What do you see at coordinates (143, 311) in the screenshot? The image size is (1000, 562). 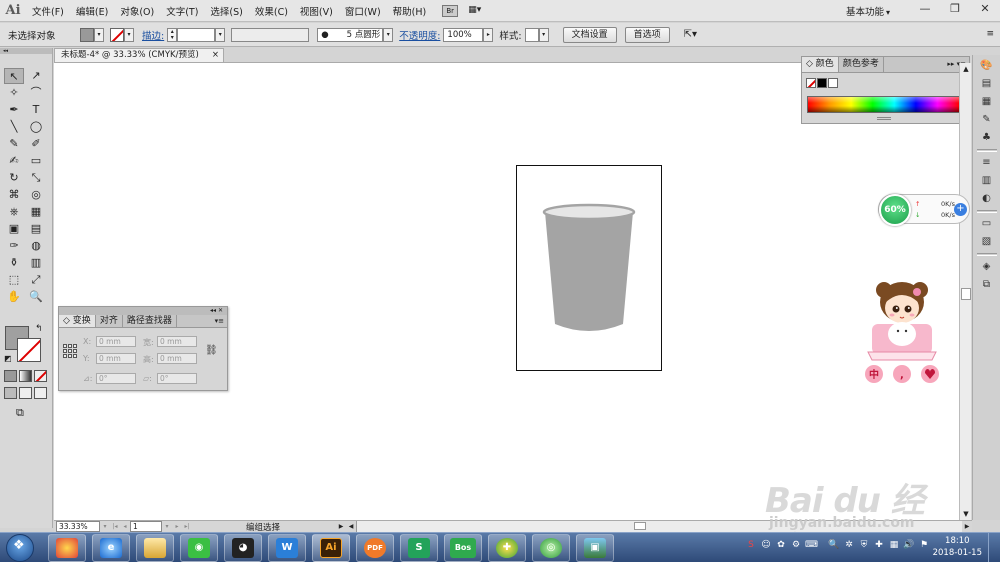 I see `transform-panel-header: ◂◂ ✕` at bounding box center [143, 311].